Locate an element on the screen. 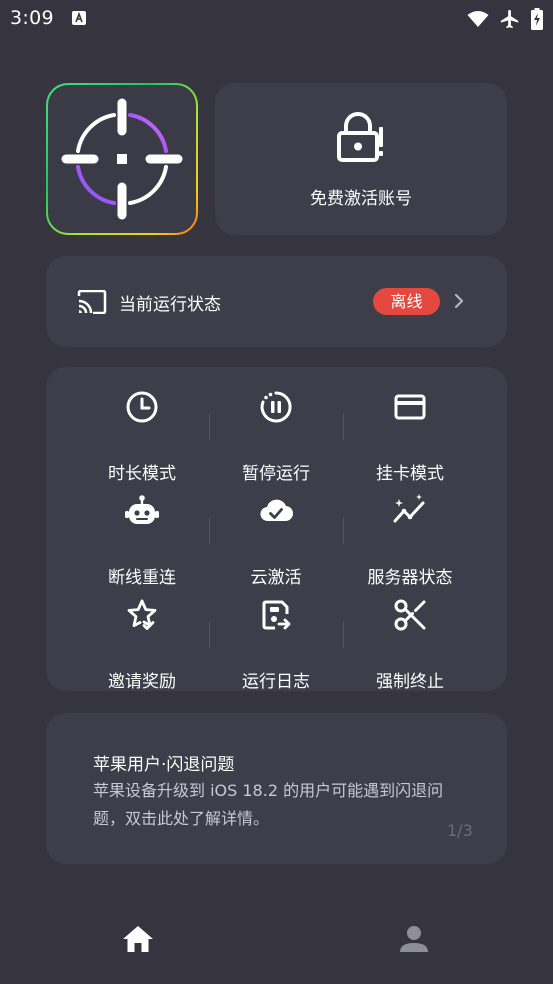 This screenshot has height=984, width=553. bottom-nav is located at coordinates (276, 942).